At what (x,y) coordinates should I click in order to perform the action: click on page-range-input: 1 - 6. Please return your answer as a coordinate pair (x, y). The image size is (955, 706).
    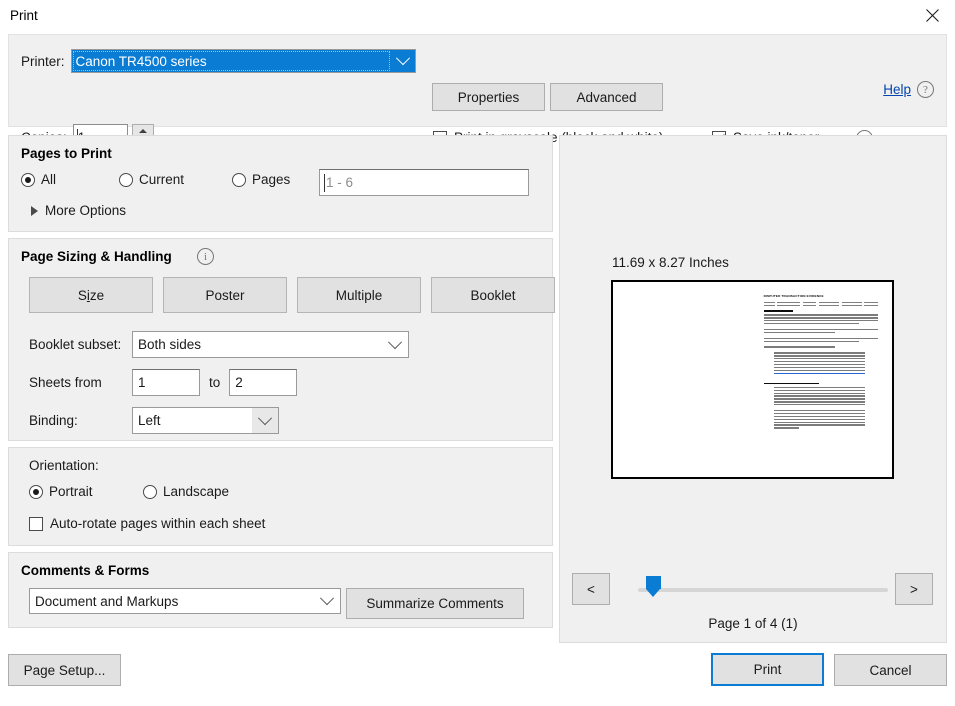
    Looking at the image, I should click on (424, 182).